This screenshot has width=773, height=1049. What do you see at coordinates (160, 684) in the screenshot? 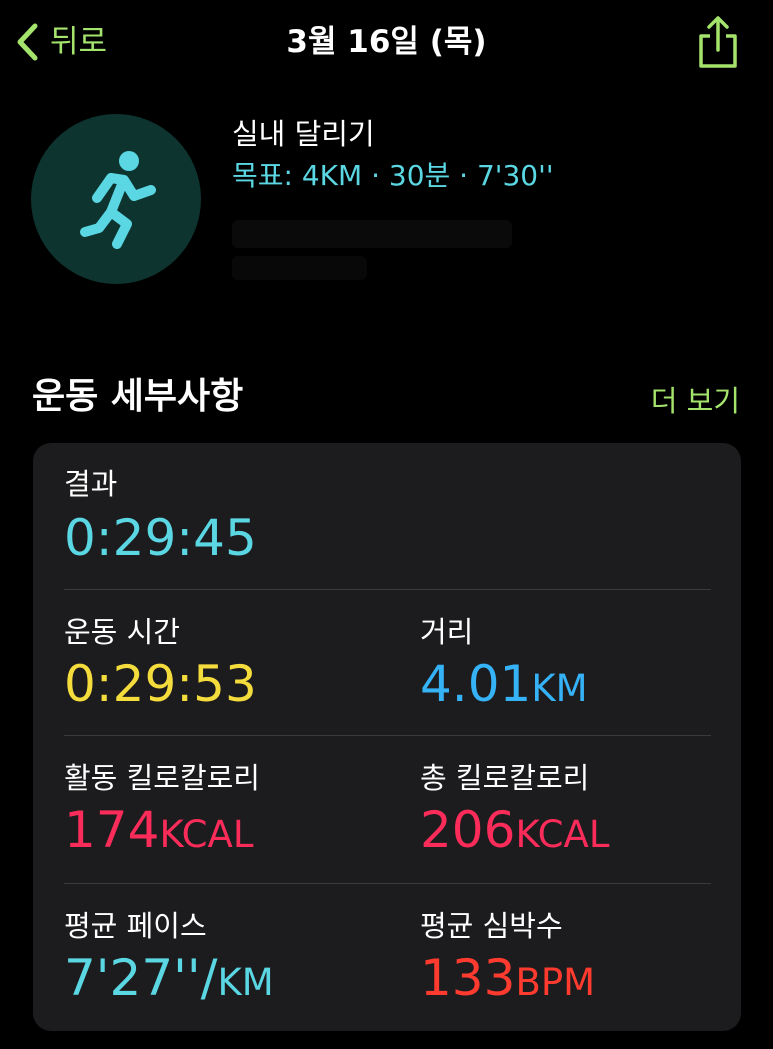
I see `duration-value: 0:29:53` at bounding box center [160, 684].